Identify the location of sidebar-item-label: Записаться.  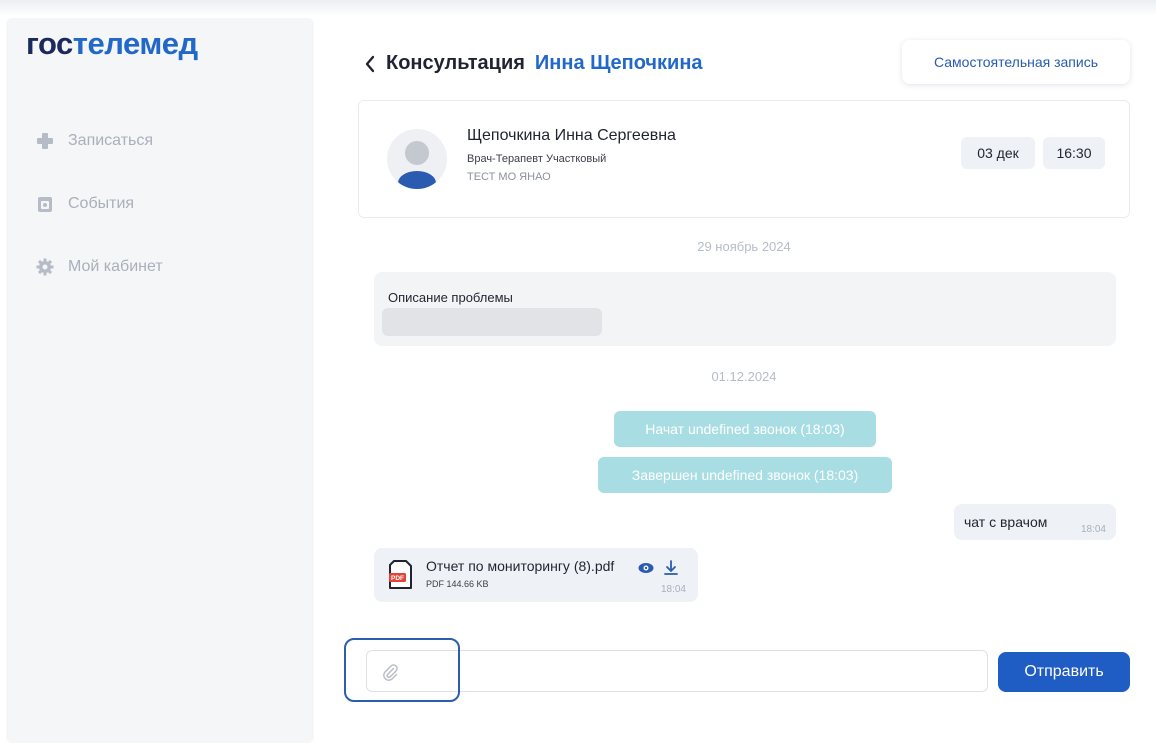
(111, 140).